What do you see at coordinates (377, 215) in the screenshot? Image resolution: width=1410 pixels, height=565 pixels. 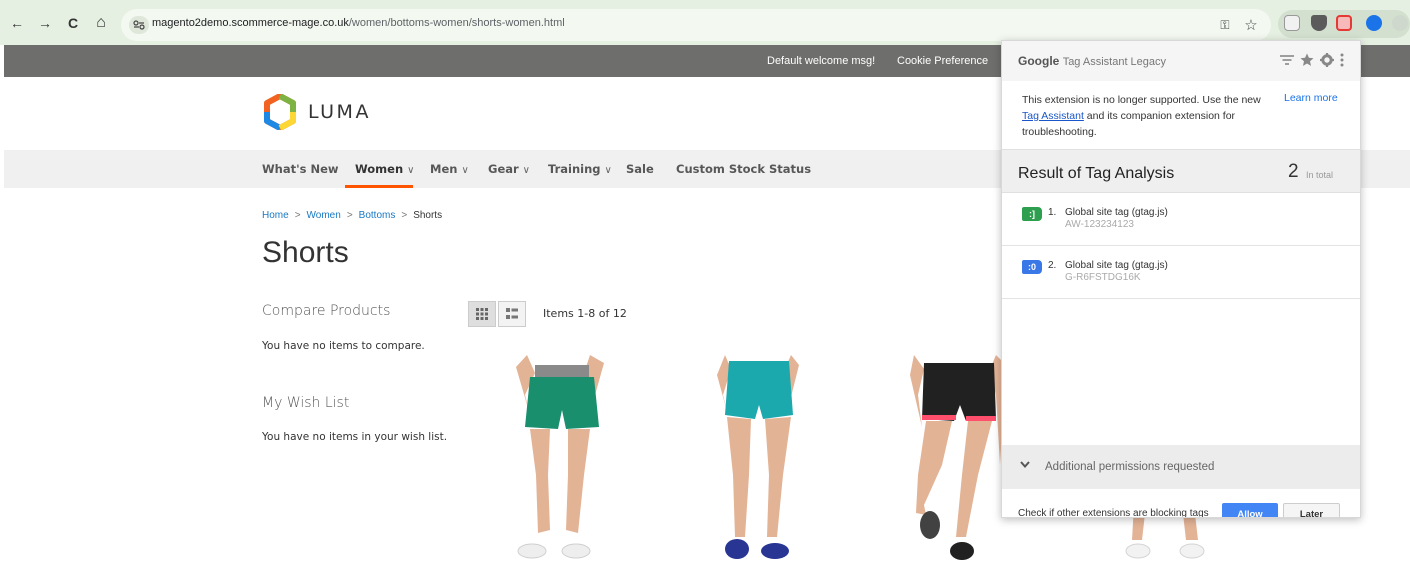 I see `breadcrumb-bottoms: Bottoms` at bounding box center [377, 215].